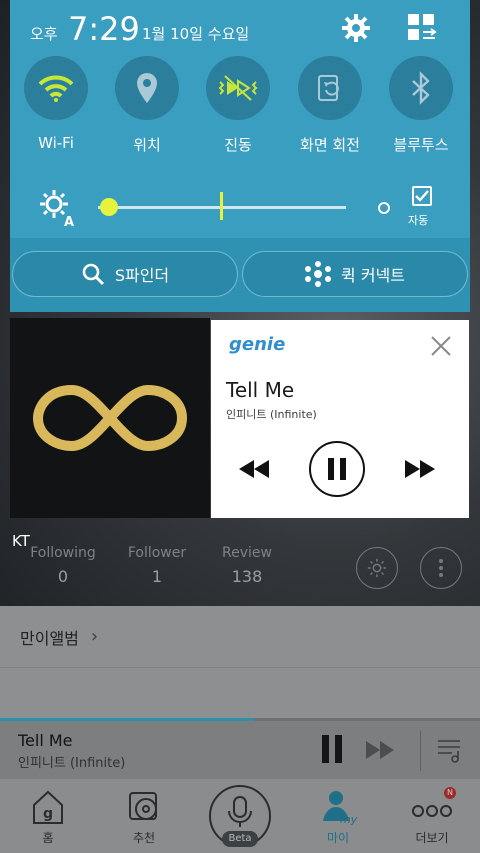 The width and height of the screenshot is (480, 853). What do you see at coordinates (340, 419) in the screenshot?
I see `genie-music-widget: genie Tell Me 인피니트 (Infinite)` at bounding box center [340, 419].